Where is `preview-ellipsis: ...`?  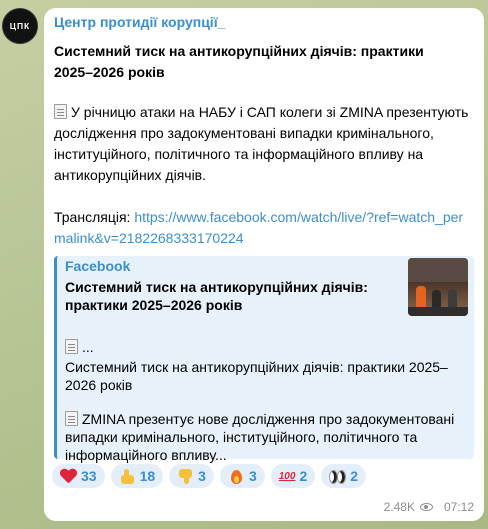 preview-ellipsis: ... is located at coordinates (88, 347).